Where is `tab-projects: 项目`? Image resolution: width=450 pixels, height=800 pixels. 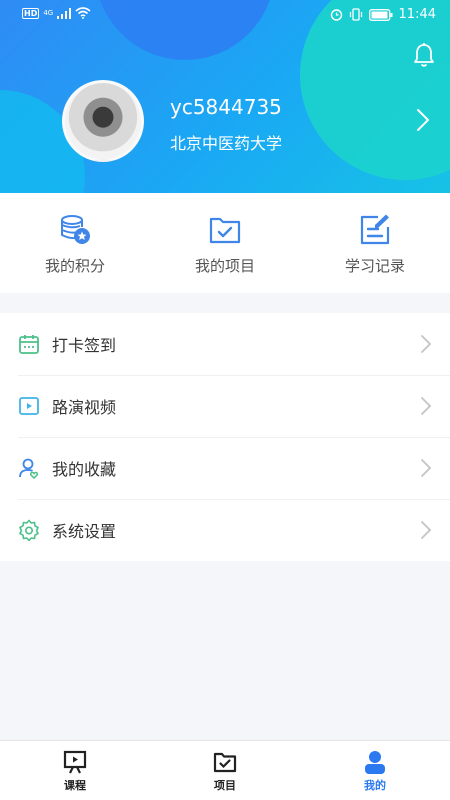
tab-projects: 项目 is located at coordinates (225, 770).